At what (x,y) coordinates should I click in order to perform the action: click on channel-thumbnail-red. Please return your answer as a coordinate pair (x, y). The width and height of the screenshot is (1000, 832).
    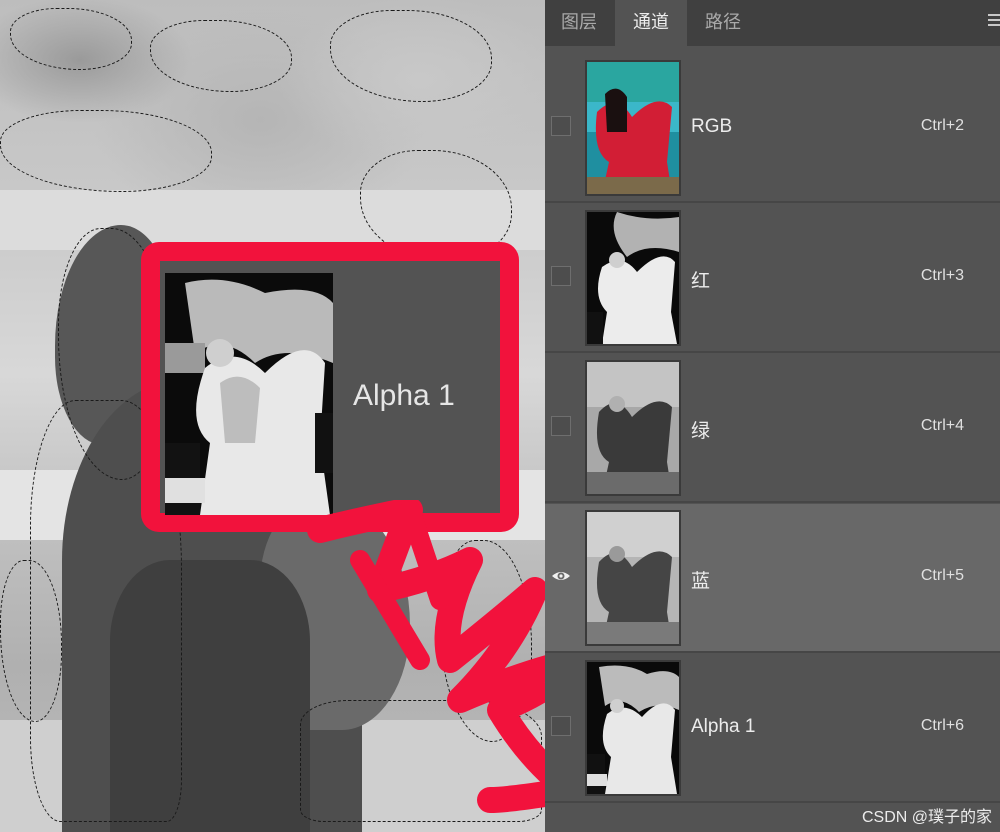
    Looking at the image, I should click on (633, 278).